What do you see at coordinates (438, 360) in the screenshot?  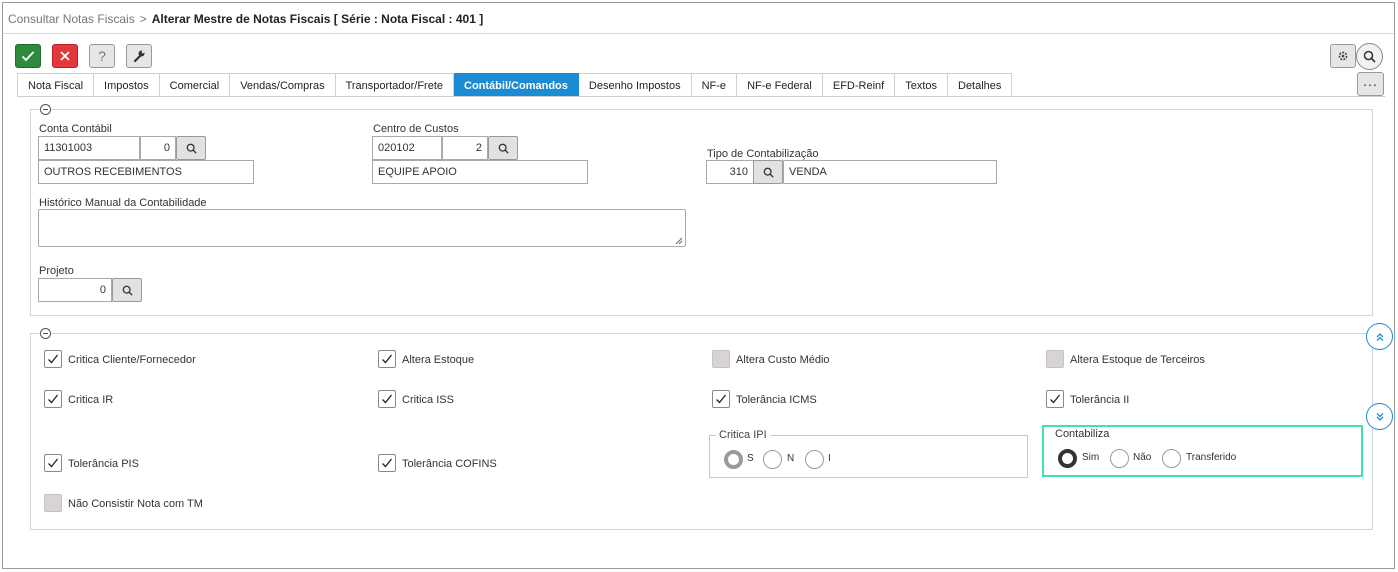 I see `checkbox-label: Altera Estoque` at bounding box center [438, 360].